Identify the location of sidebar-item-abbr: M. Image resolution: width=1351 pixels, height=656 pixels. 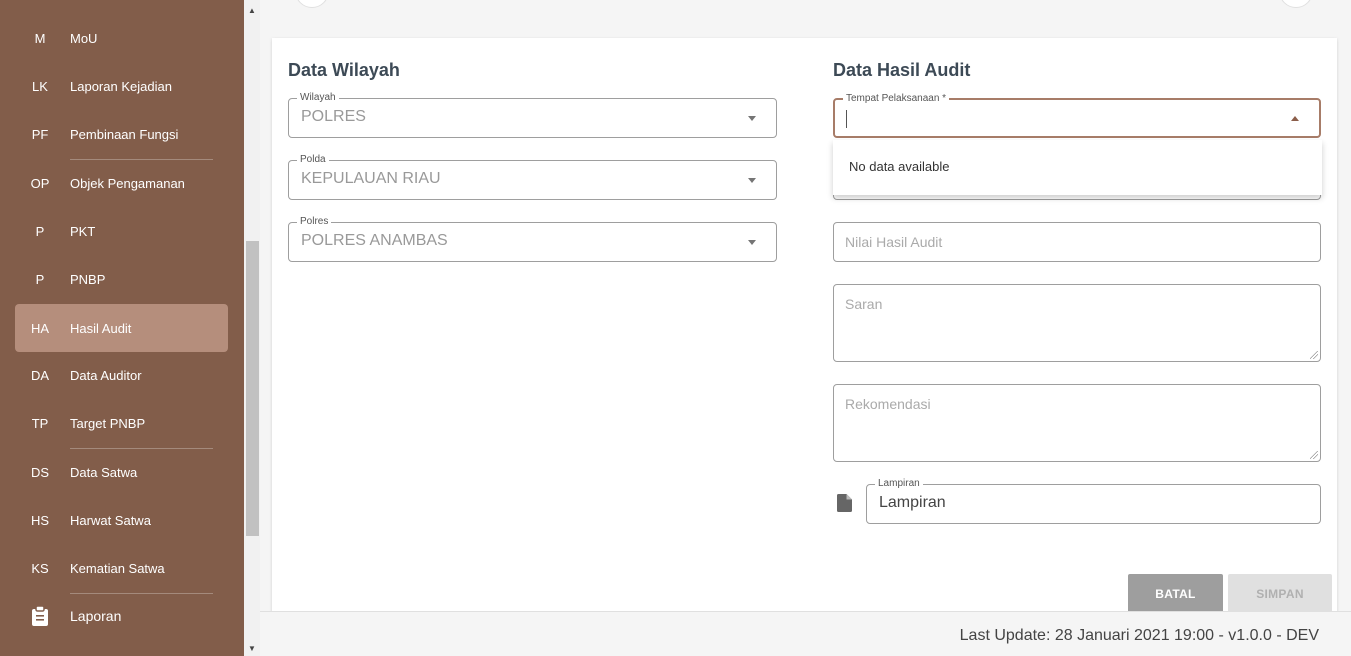
(40, 38).